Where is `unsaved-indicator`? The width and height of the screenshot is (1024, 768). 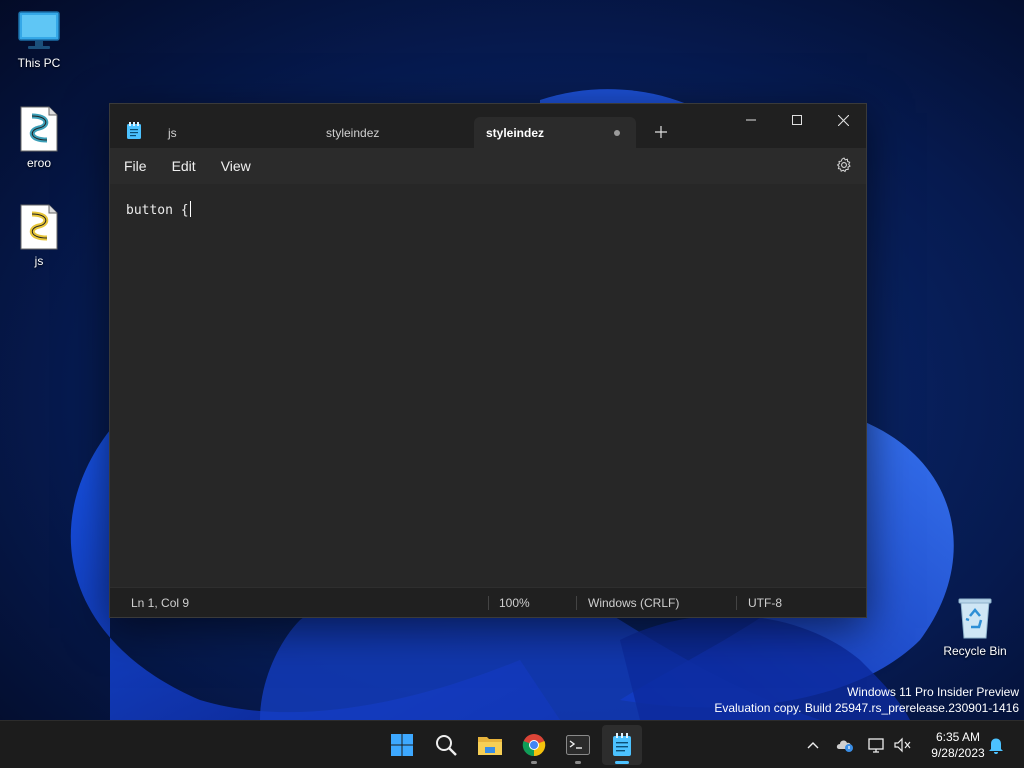 unsaved-indicator is located at coordinates (617, 133).